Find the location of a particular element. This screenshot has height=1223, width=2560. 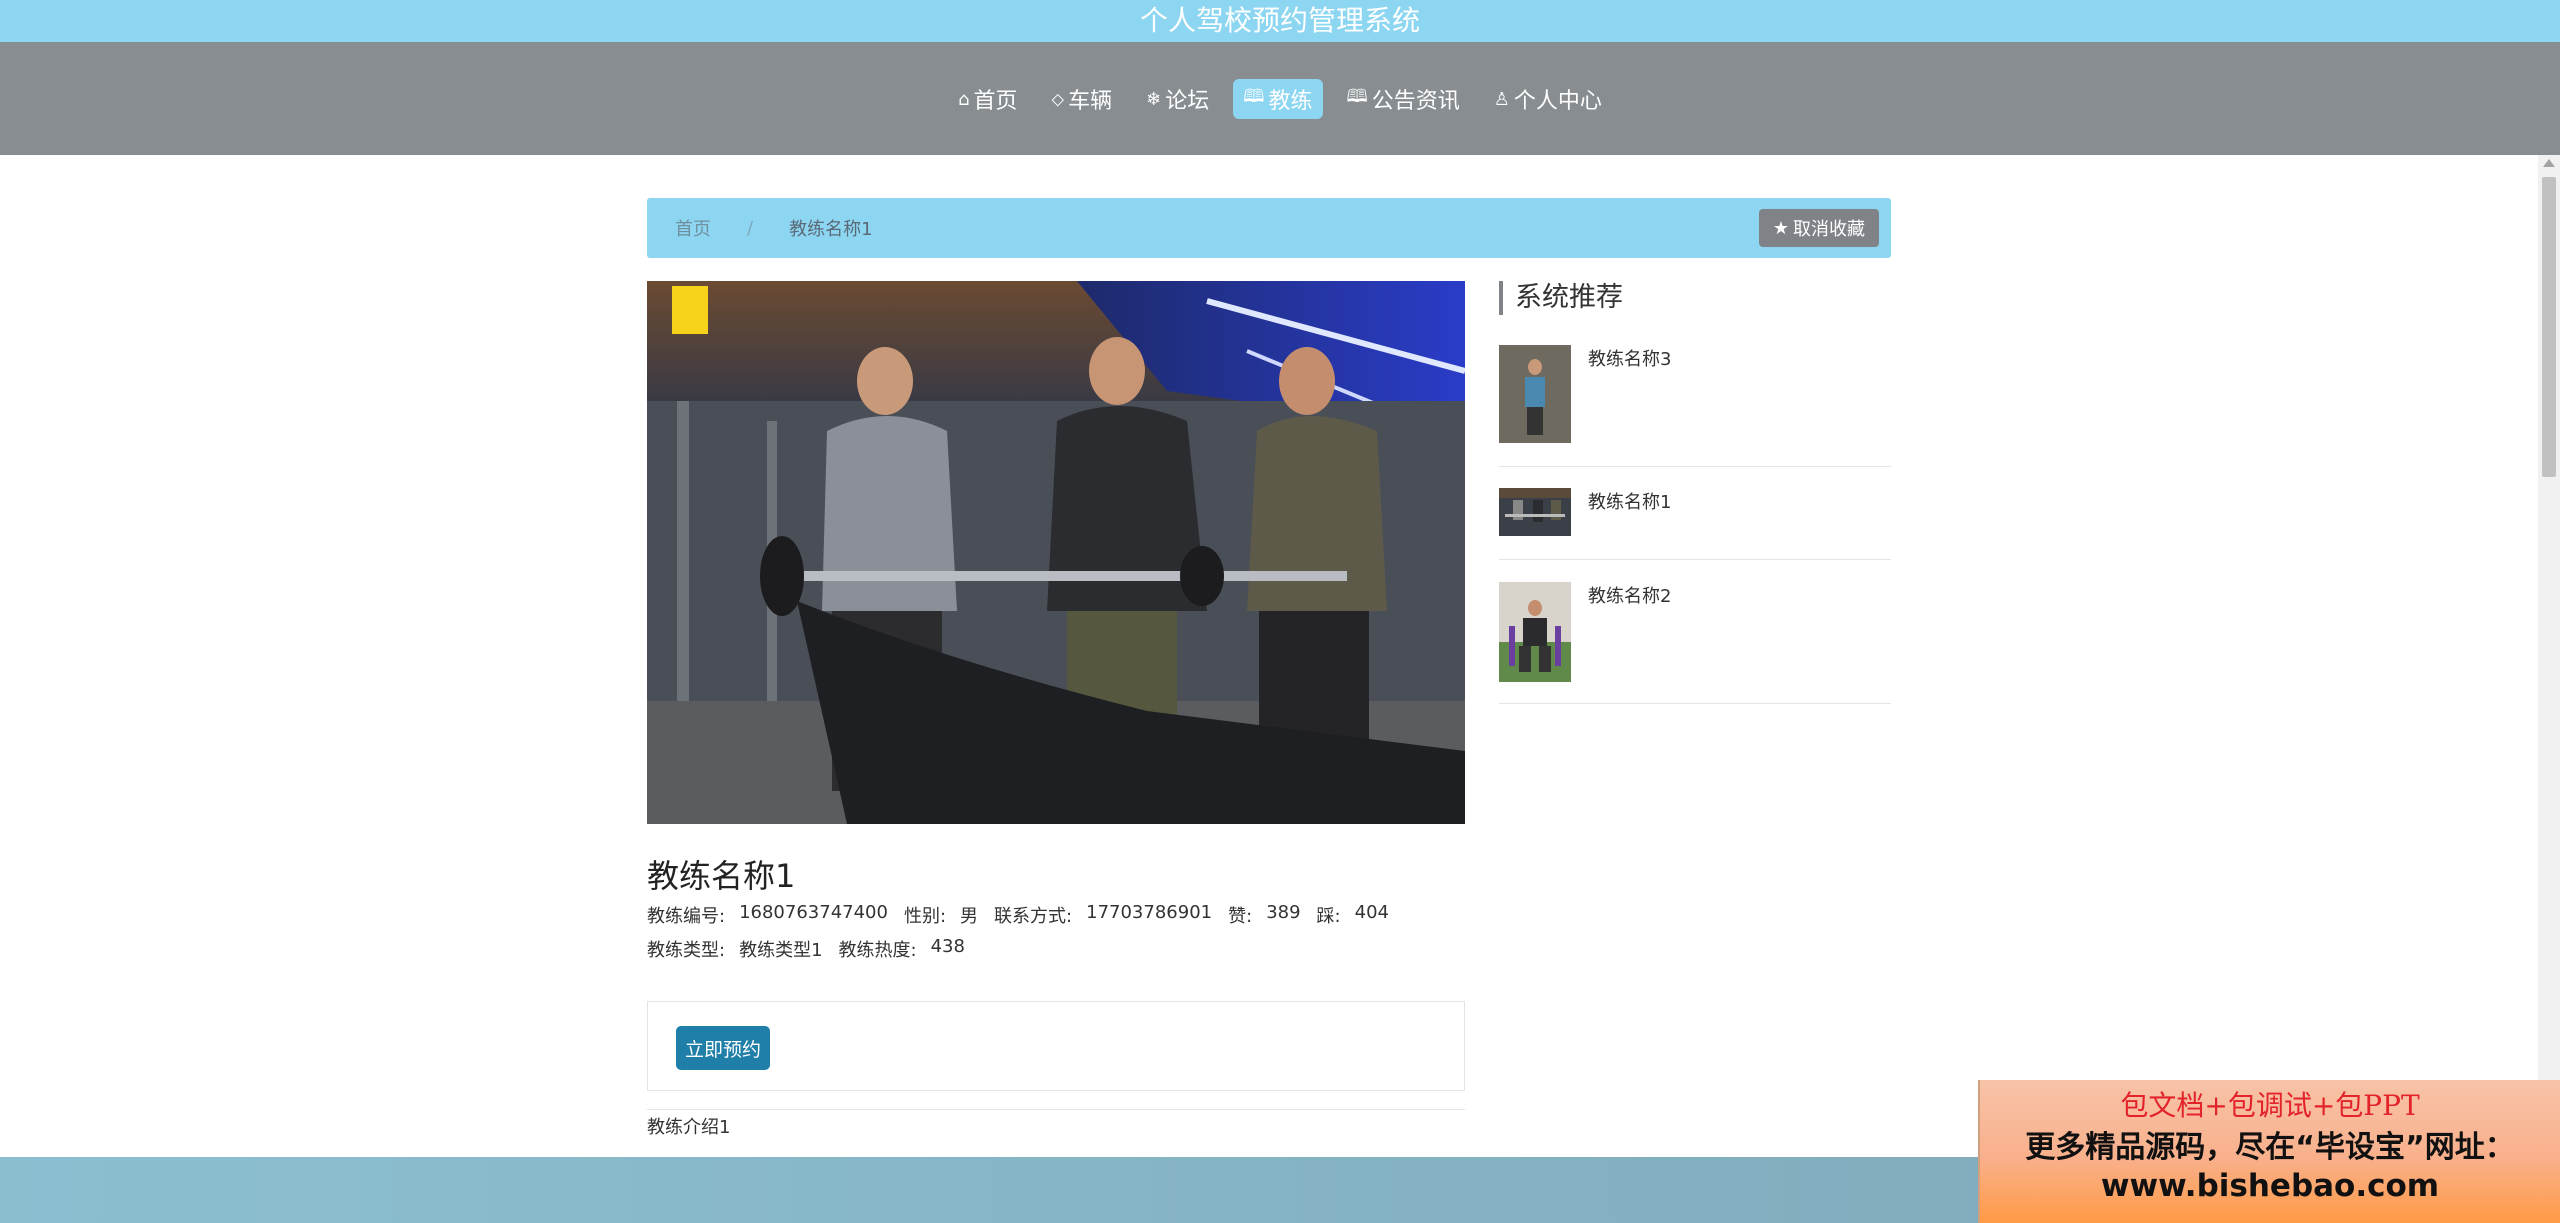

field-label: 教练编号: is located at coordinates (686, 916).